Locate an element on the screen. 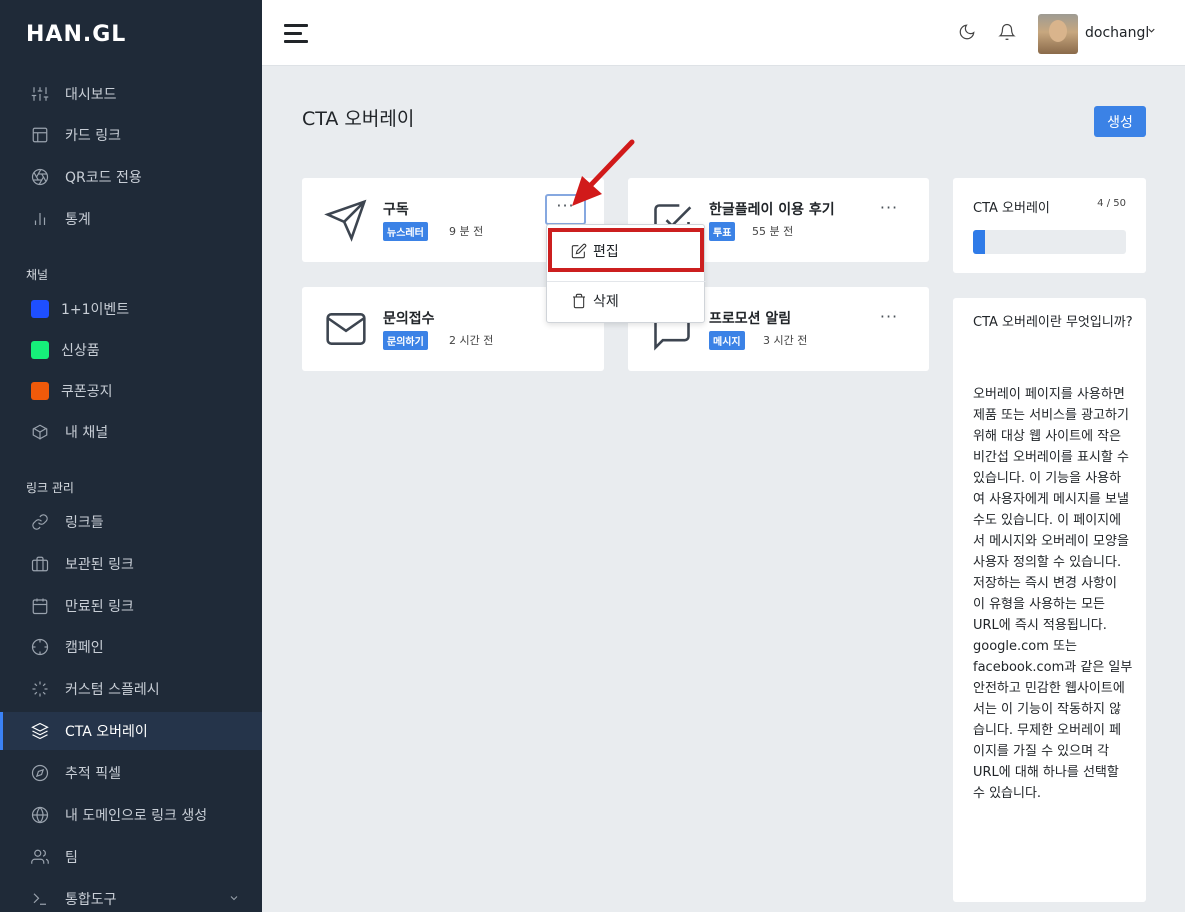 The height and width of the screenshot is (912, 1185). usage-title: CTA 오버레이 is located at coordinates (1011, 208).